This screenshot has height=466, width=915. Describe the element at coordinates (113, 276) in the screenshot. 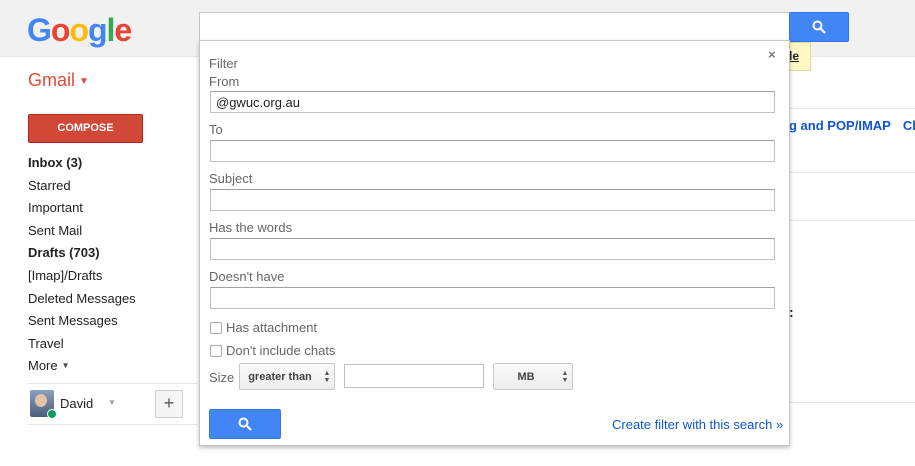

I see `sidebar-item: [Imap]/Drafts` at that location.